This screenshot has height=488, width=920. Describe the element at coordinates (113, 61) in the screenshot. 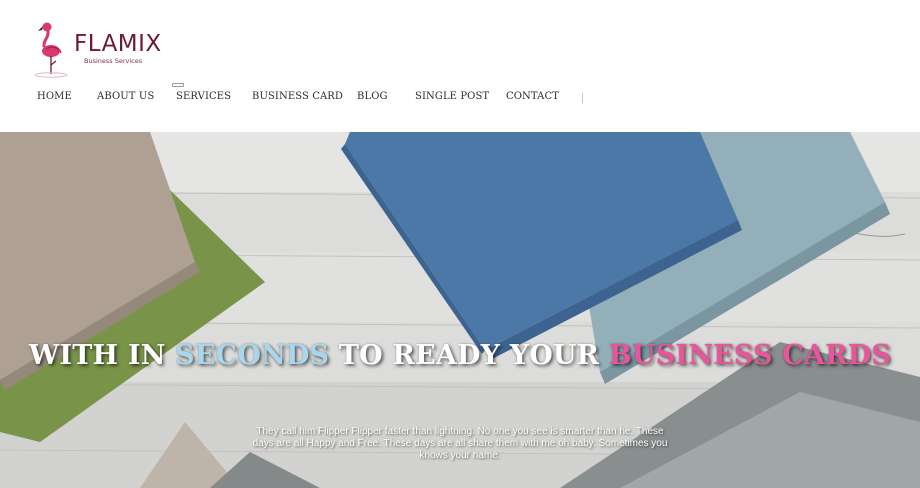

I see `brand-tagline: Business Services` at that location.